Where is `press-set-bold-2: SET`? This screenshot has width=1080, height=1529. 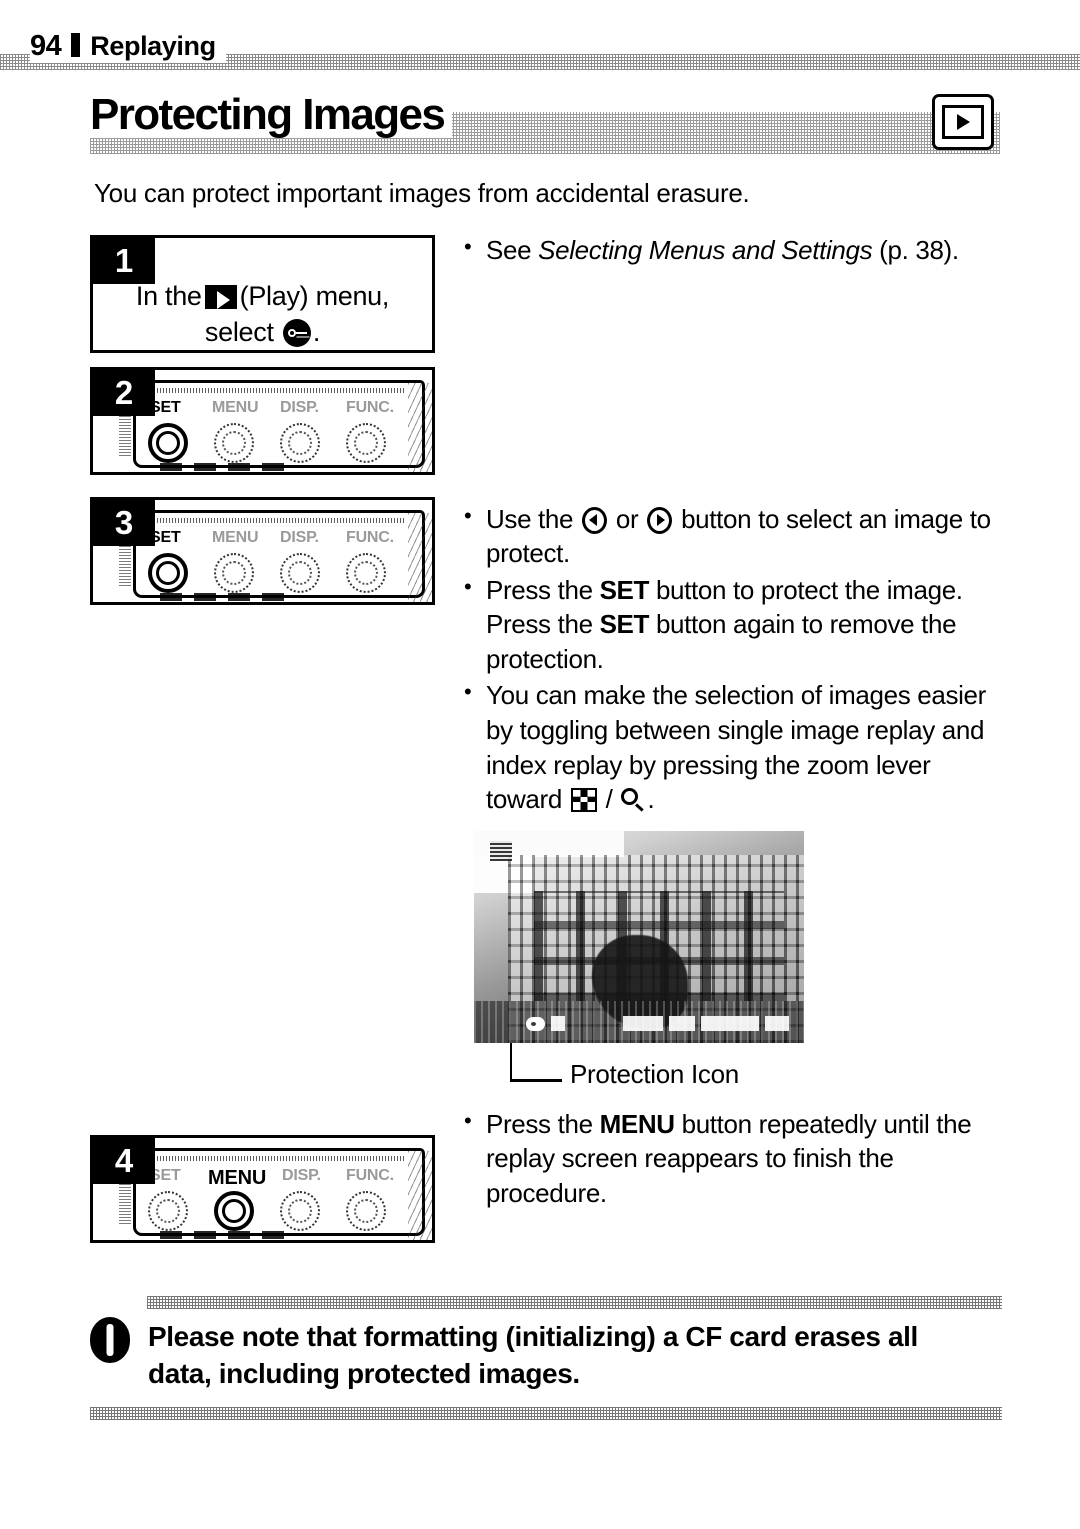 press-set-bold-2: SET is located at coordinates (624, 624).